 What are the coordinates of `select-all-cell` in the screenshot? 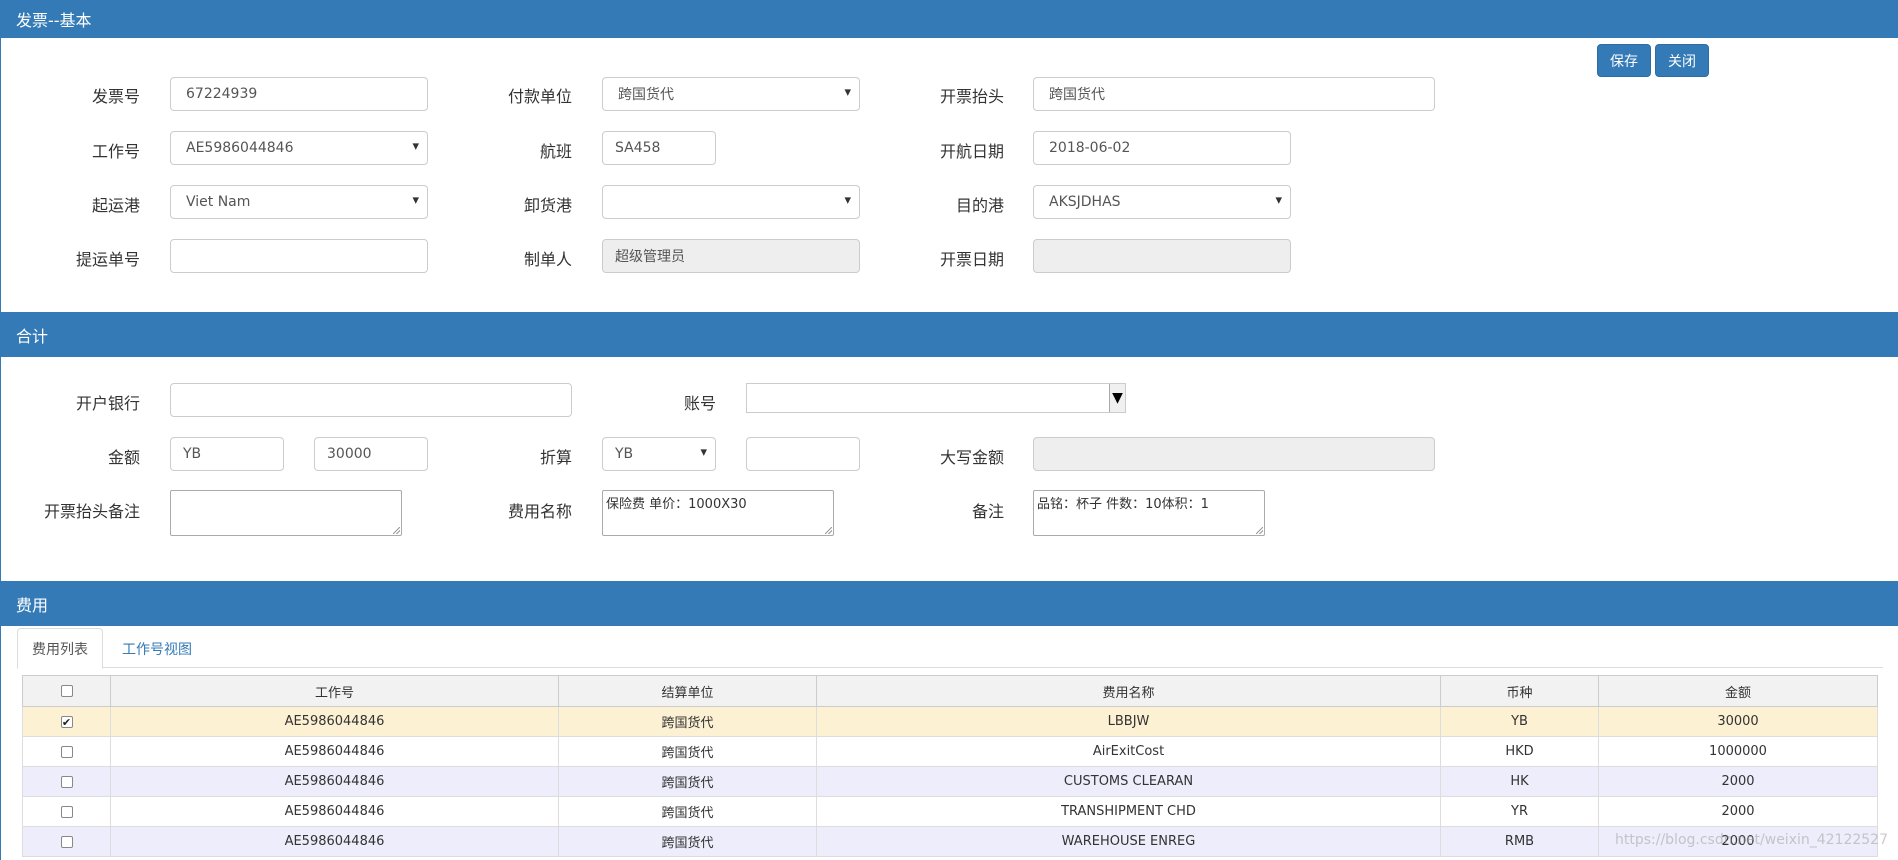 It's located at (66, 691).